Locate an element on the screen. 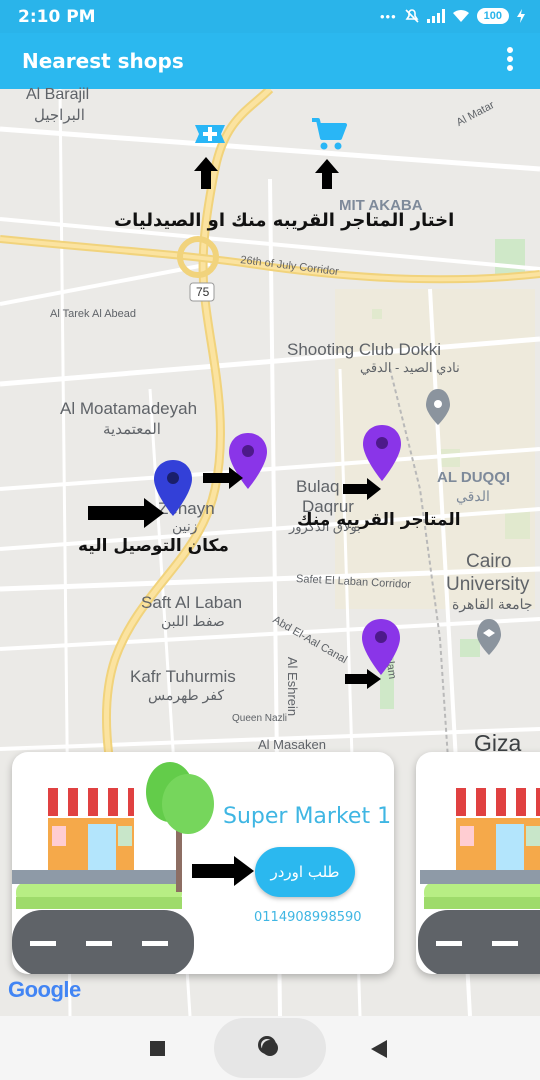 Image resolution: width=540 pixels, height=1080 pixels. map-label: المعتمدية is located at coordinates (132, 429).